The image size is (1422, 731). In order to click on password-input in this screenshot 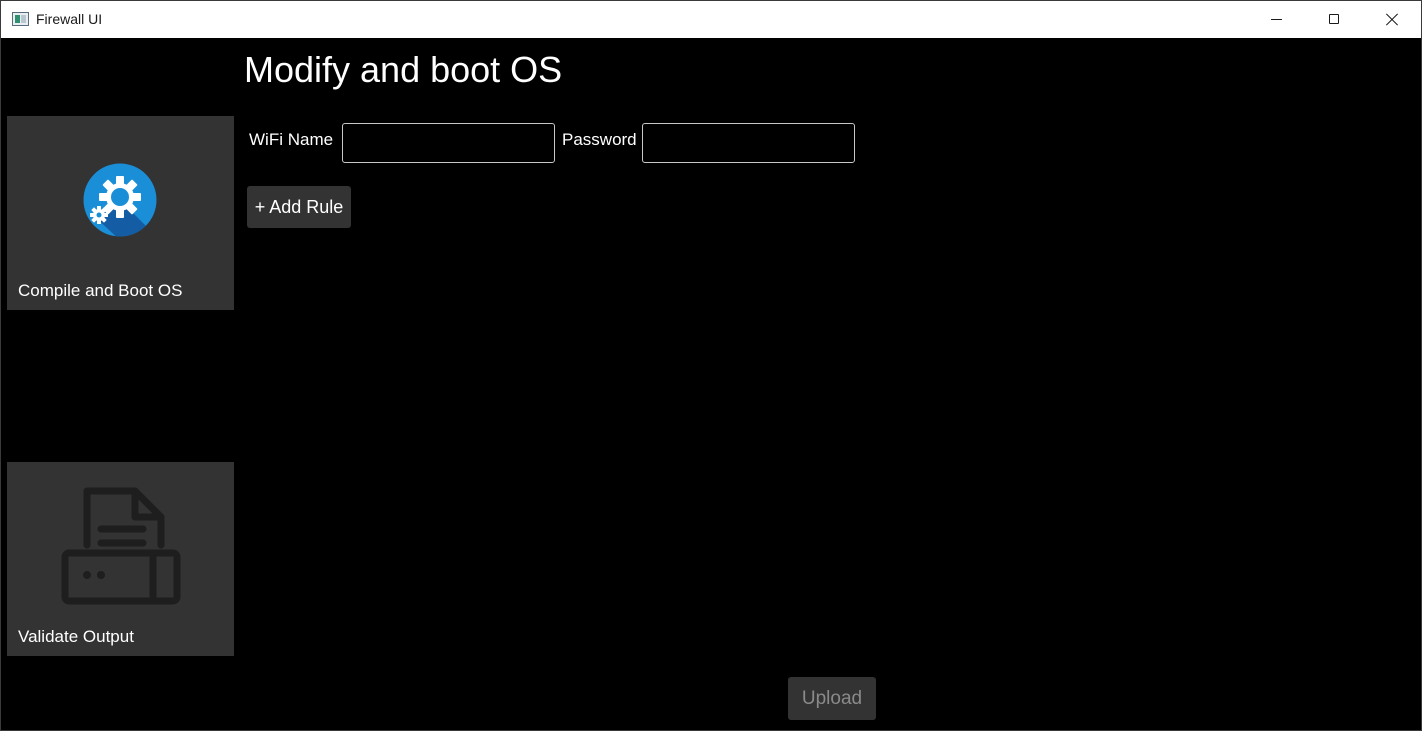, I will do `click(748, 143)`.